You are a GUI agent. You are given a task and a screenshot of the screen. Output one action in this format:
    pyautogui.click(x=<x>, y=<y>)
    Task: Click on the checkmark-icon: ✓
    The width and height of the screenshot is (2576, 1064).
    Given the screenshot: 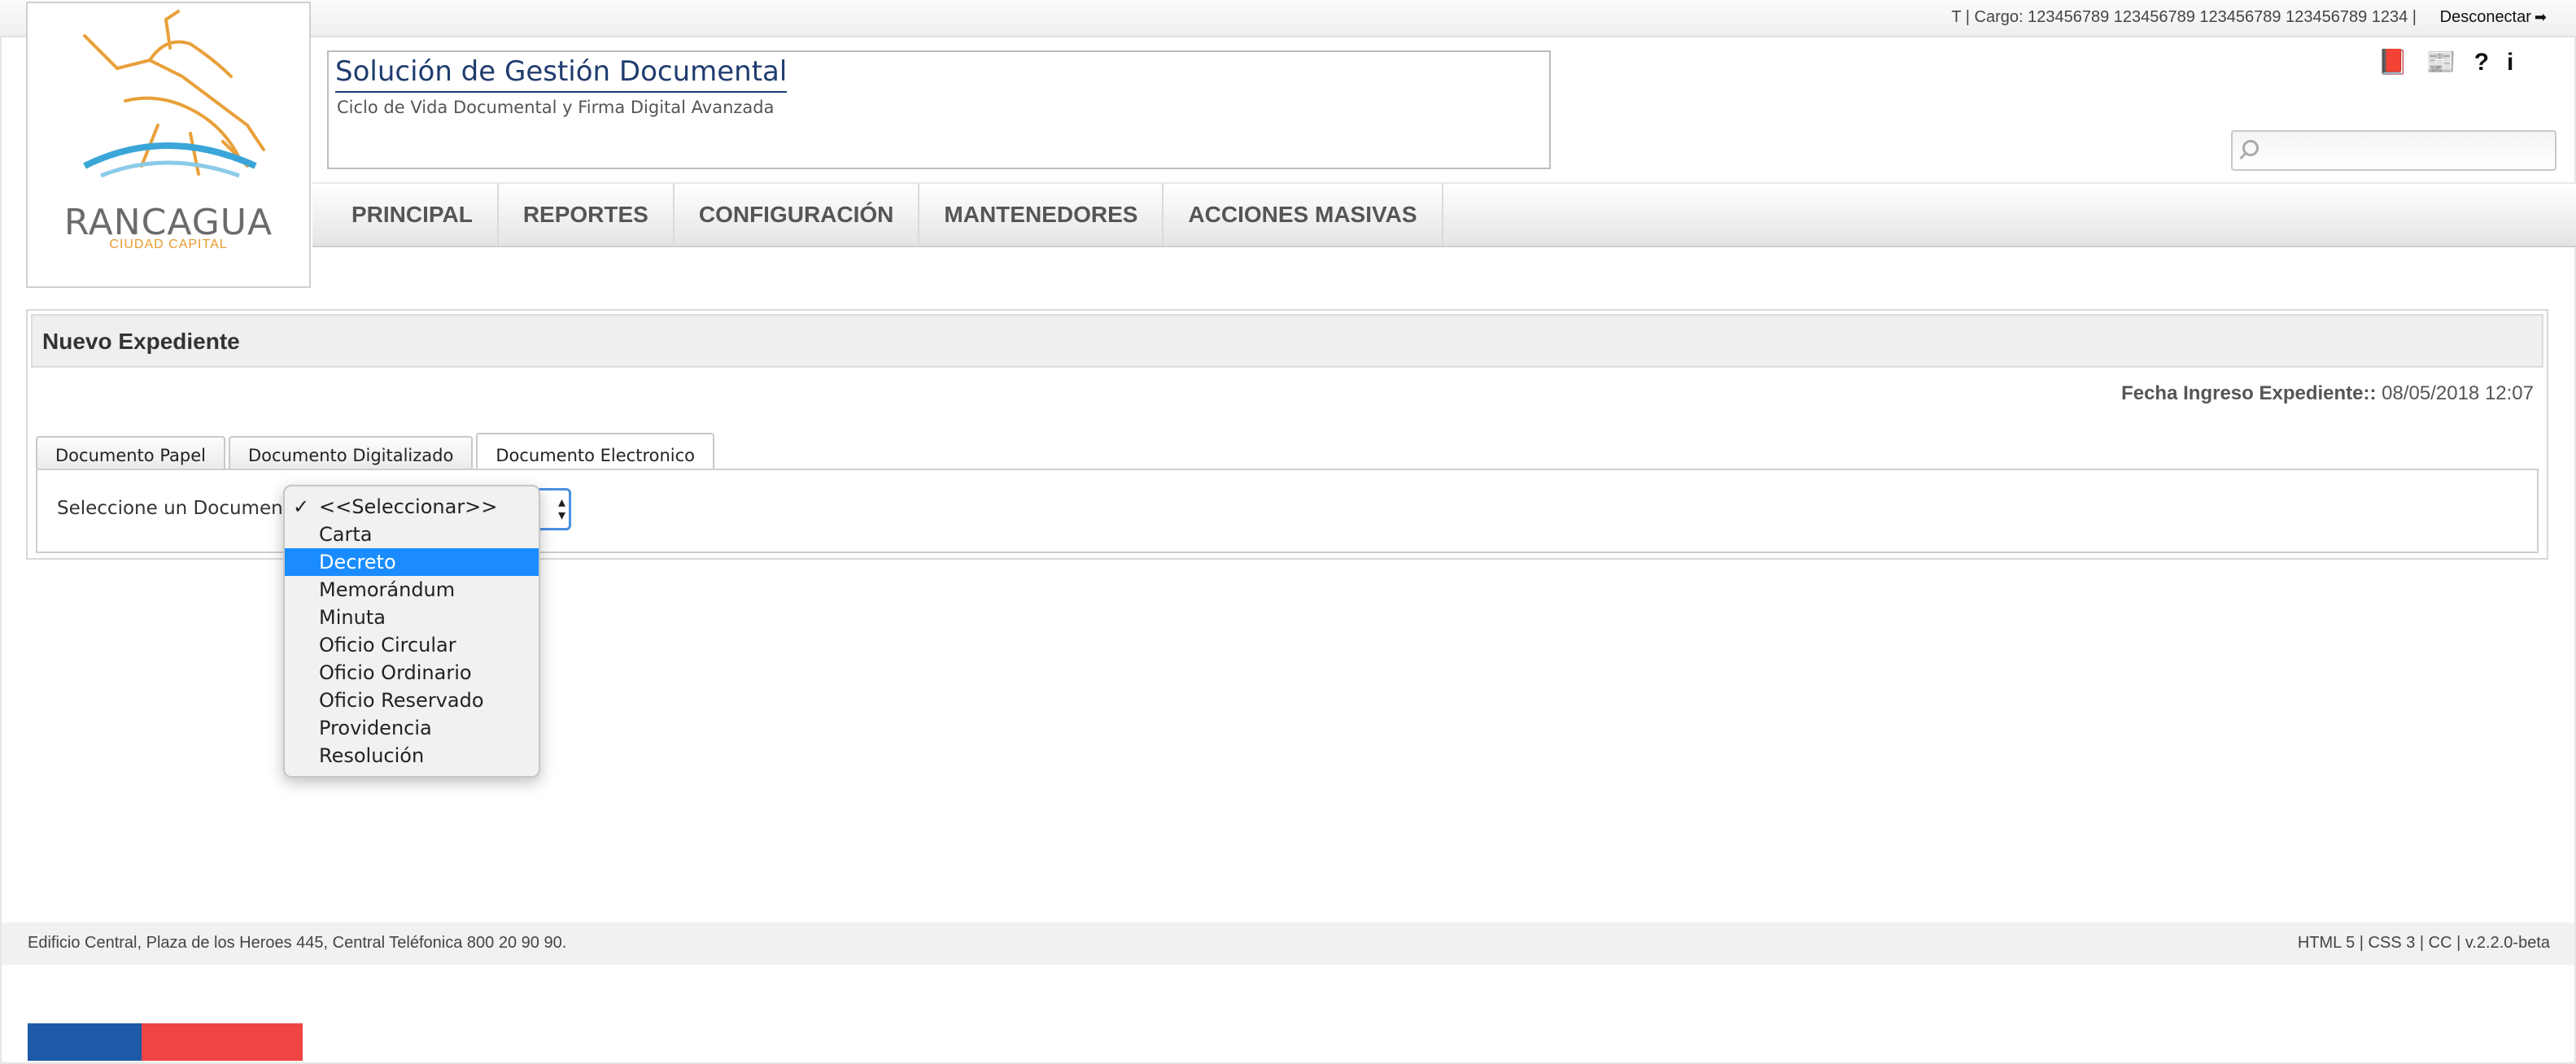 What is the action you would take?
    pyautogui.click(x=301, y=507)
    